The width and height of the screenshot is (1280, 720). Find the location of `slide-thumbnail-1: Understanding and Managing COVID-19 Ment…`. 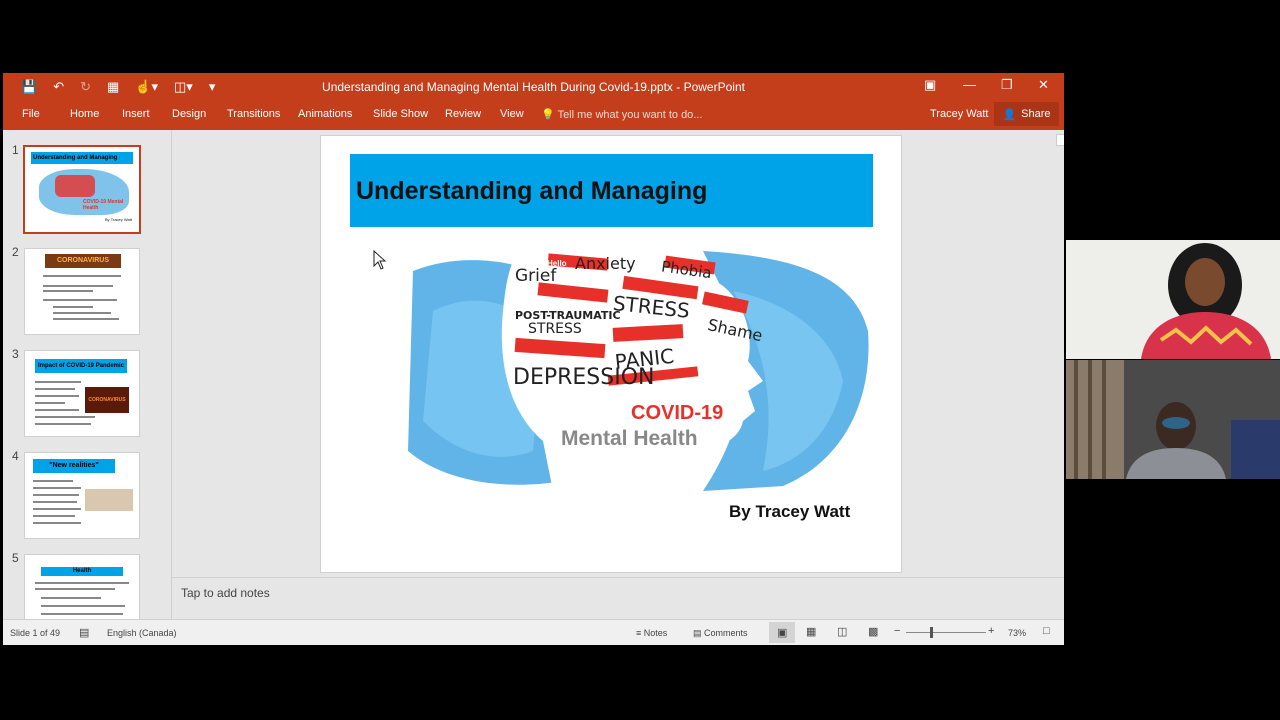

slide-thumbnail-1: Understanding and Managing COVID-19 Ment… is located at coordinates (82, 189).